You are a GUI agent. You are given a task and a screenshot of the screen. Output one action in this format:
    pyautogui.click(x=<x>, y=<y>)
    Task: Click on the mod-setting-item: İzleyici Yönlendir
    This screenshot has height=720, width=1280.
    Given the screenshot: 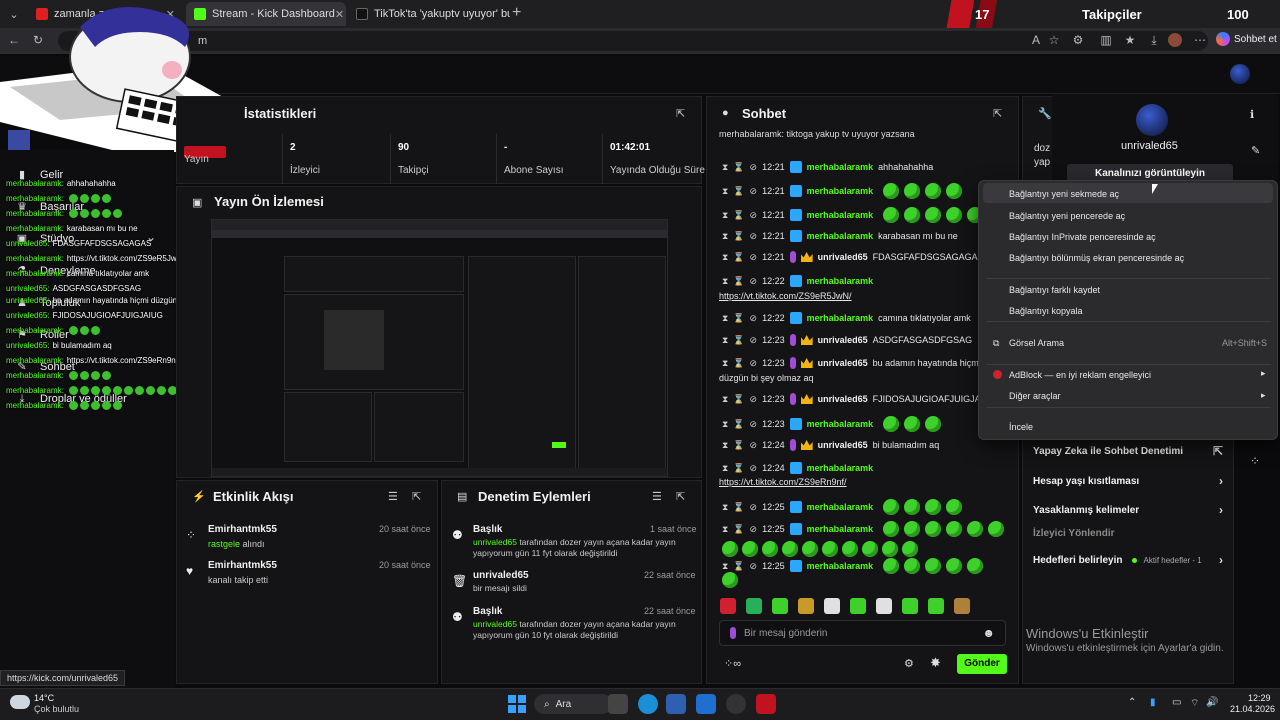 What is the action you would take?
    pyautogui.click(x=1128, y=533)
    